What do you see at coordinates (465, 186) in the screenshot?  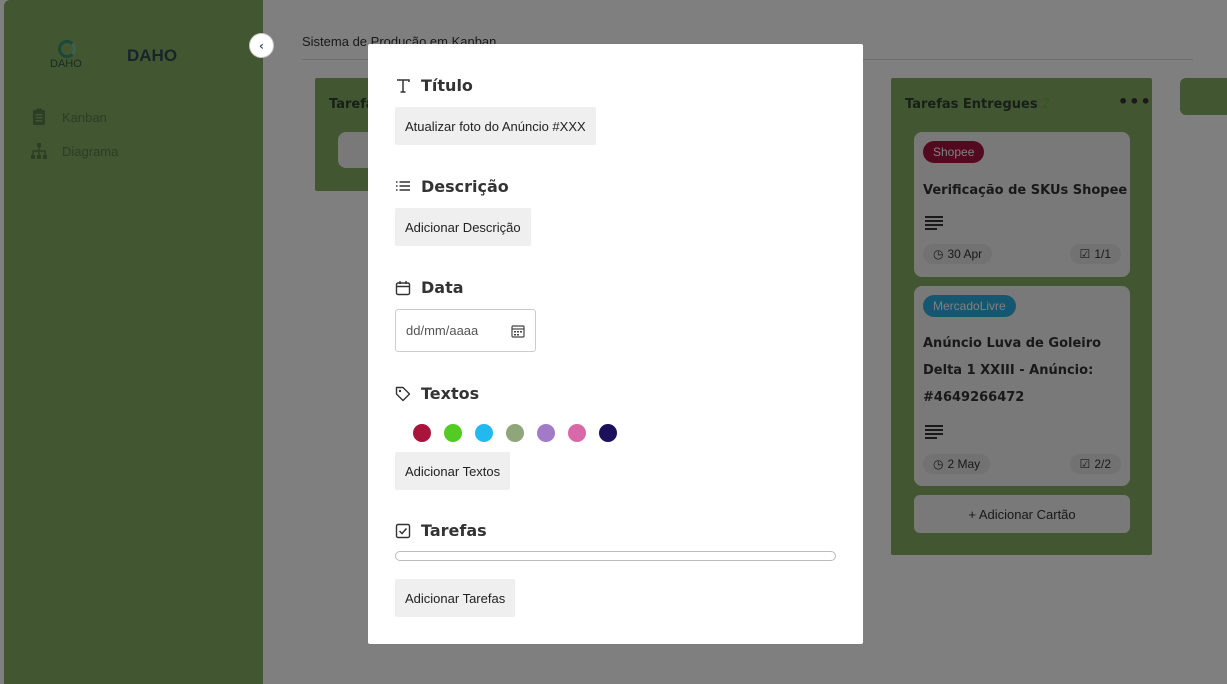 I see `description-label: Descrição` at bounding box center [465, 186].